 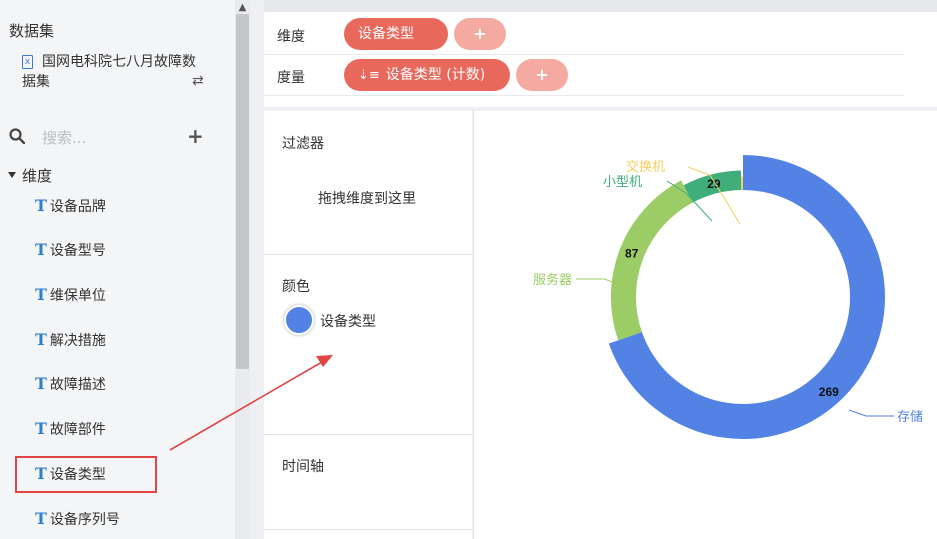 I want to click on caret-down-icon, so click(x=12, y=174).